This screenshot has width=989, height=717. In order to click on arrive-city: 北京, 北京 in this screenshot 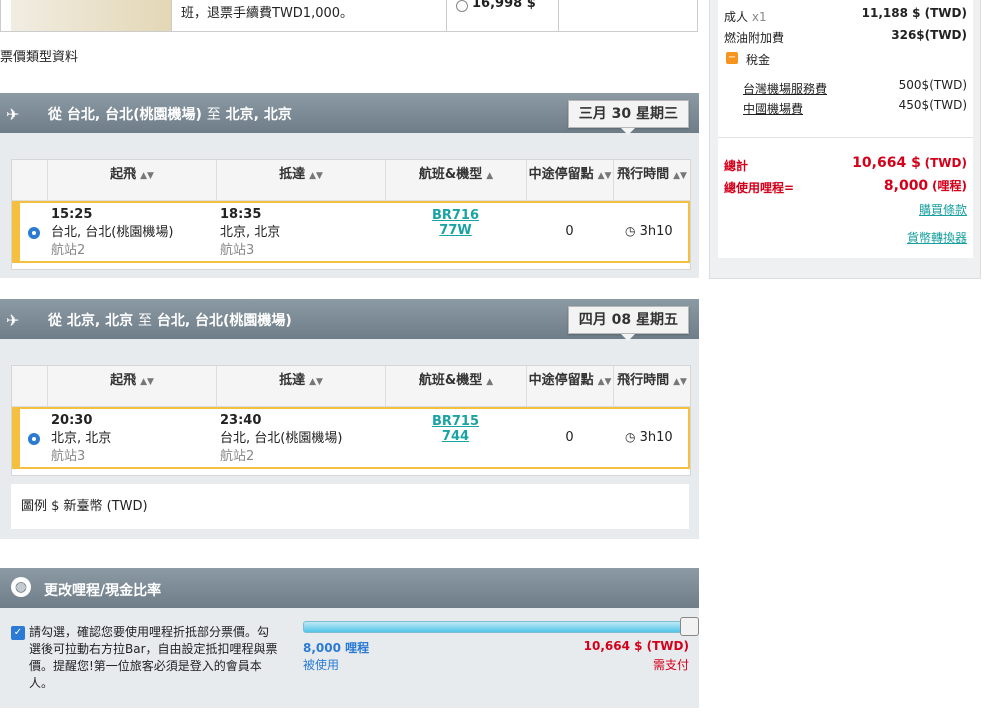, I will do `click(250, 232)`.